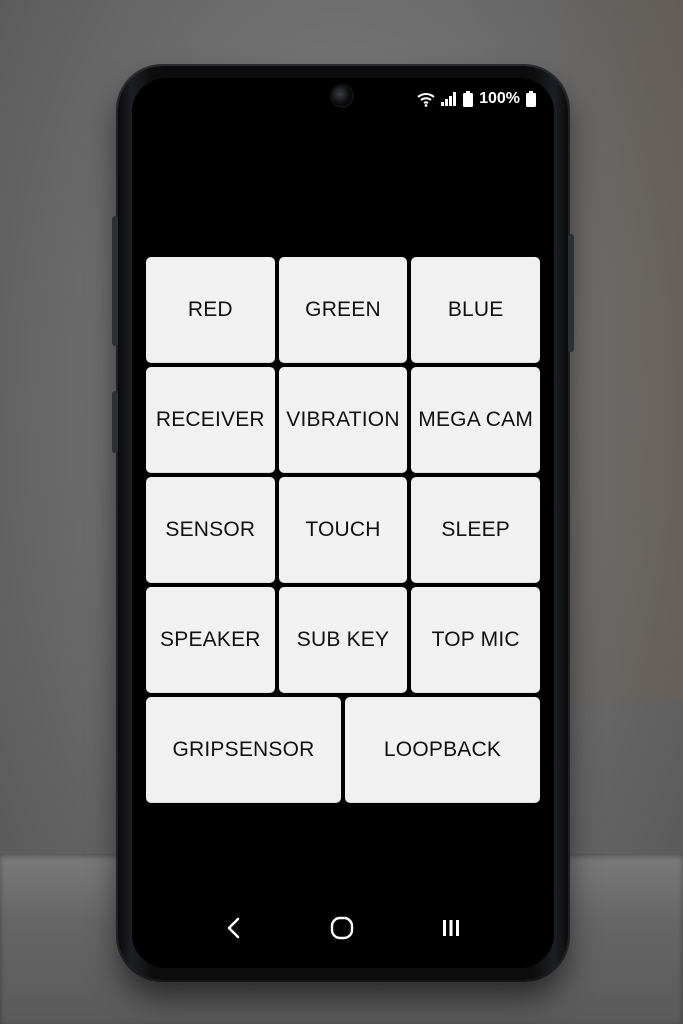 This screenshot has width=683, height=1024. What do you see at coordinates (449, 99) in the screenshot?
I see `signal-icon` at bounding box center [449, 99].